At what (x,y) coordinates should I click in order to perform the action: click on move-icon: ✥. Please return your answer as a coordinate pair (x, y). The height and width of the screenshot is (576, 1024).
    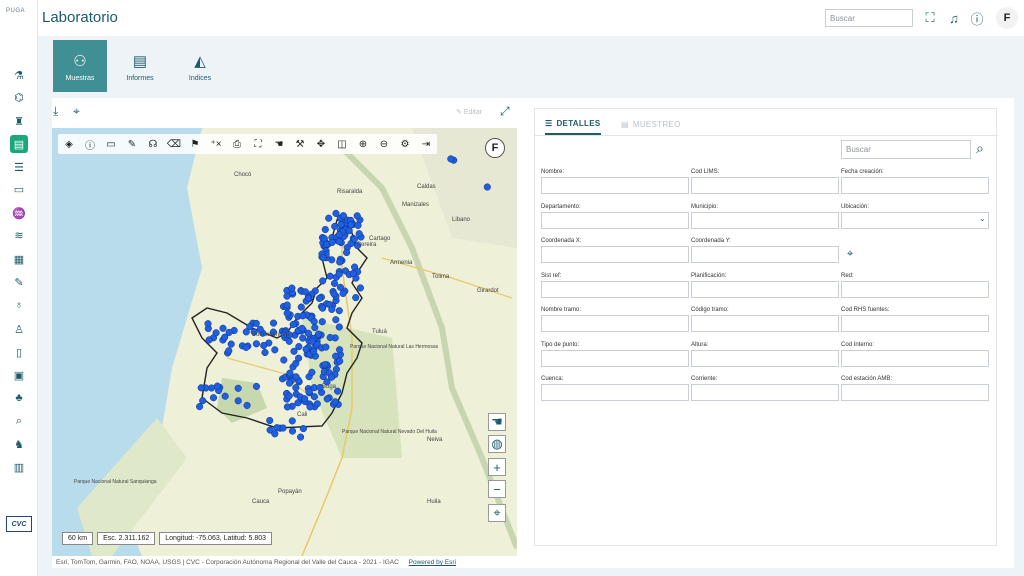
    Looking at the image, I should click on (321, 144).